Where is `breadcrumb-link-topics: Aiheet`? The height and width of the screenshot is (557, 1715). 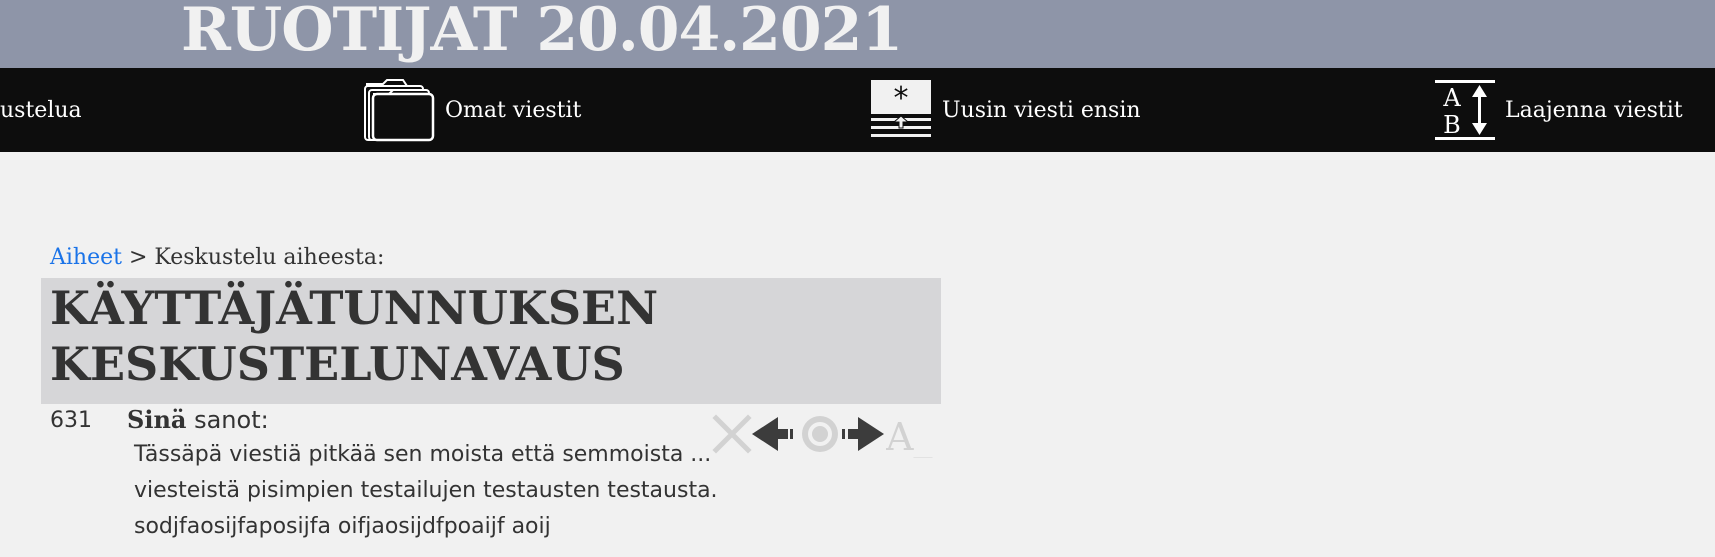
breadcrumb-link-topics: Aiheet is located at coordinates (86, 257).